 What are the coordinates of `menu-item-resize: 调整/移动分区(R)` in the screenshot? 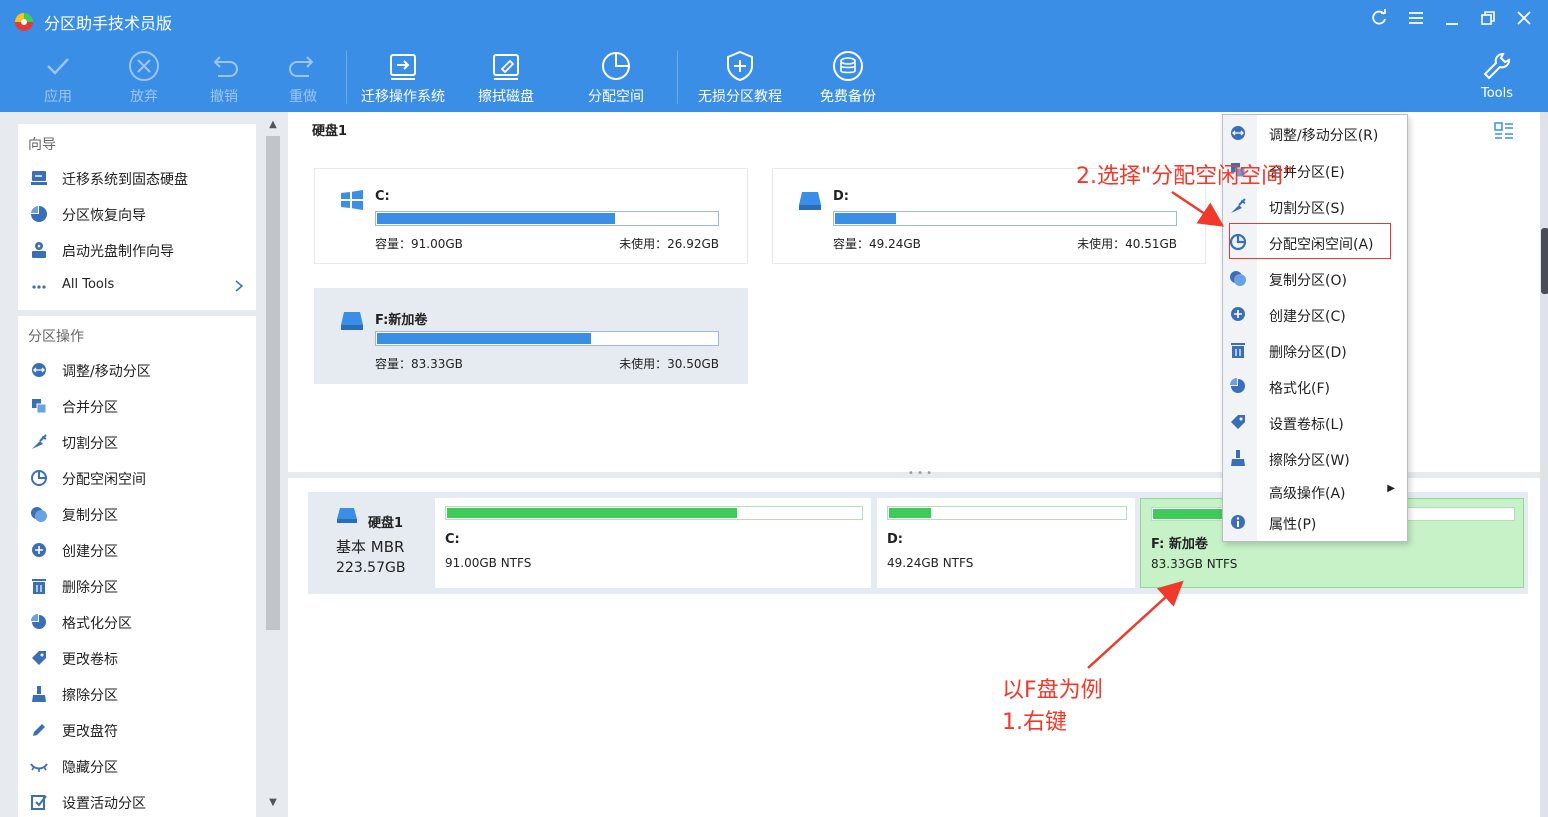 It's located at (1315, 133).